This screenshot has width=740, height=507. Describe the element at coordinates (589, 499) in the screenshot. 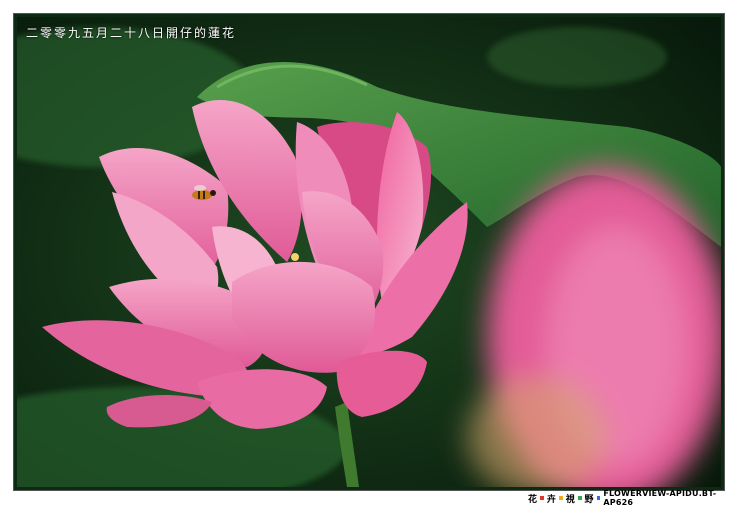

I see `credit-char-4: 野` at that location.